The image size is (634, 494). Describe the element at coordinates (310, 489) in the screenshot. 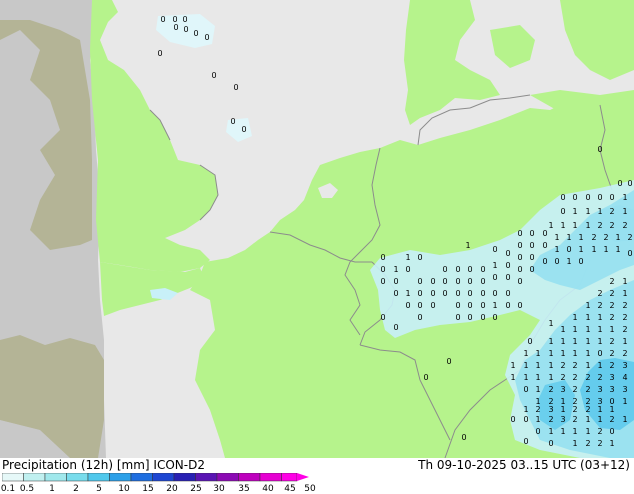

I see `legend-tick-label: 50` at that location.